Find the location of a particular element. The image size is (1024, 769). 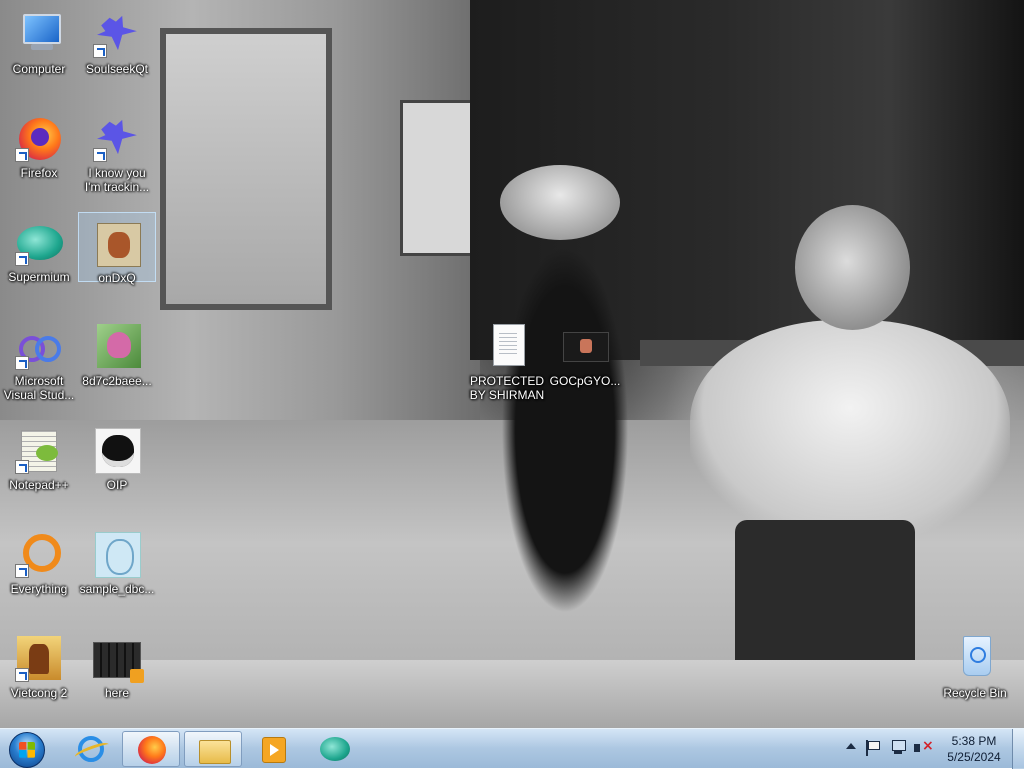

start-button is located at coordinates (26, 749).